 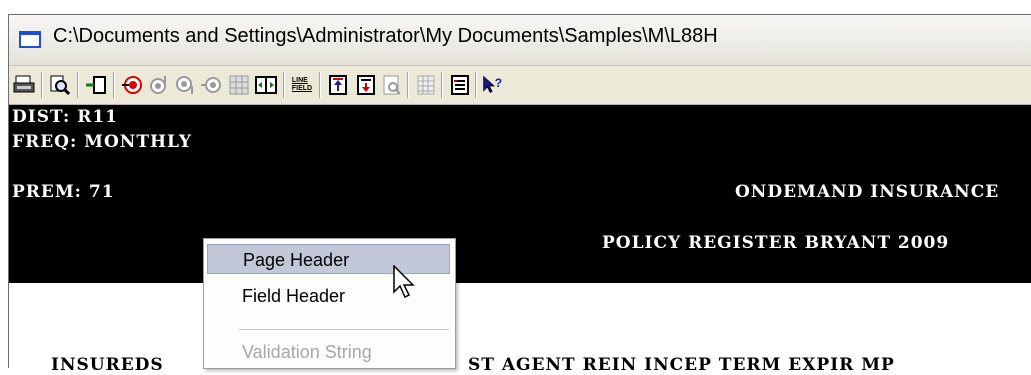 I want to click on target-up-icon, so click(x=159, y=85).